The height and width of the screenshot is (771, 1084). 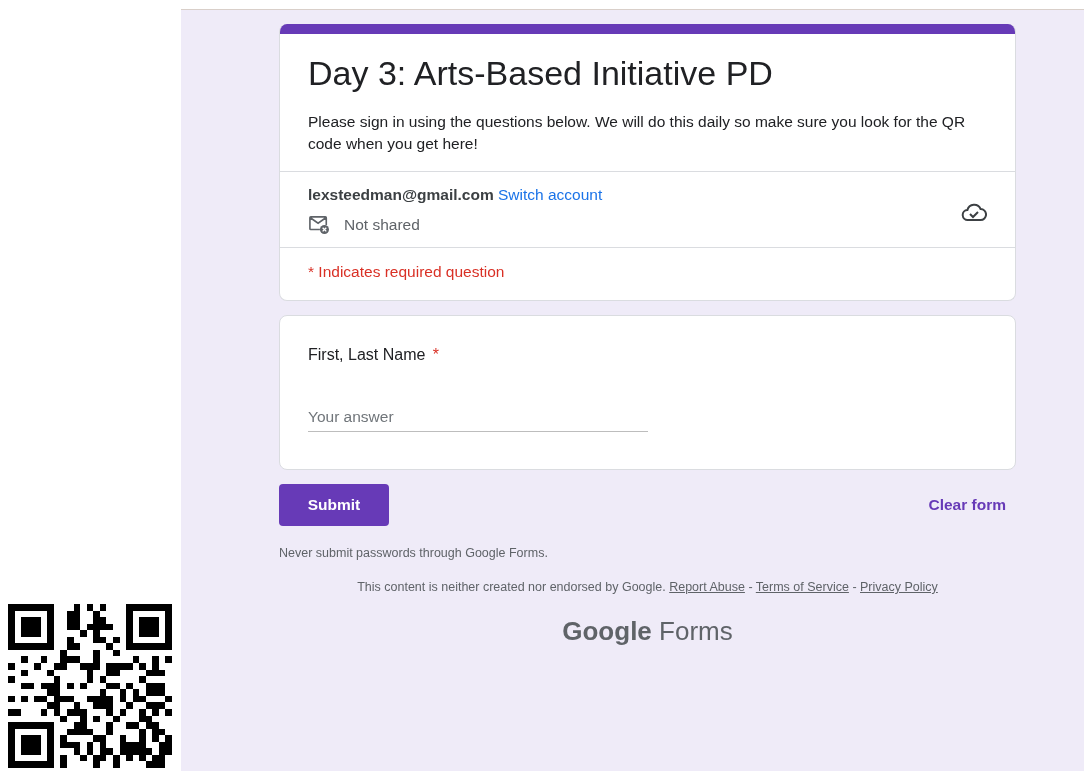 What do you see at coordinates (647, 631) in the screenshot?
I see `google-forms-logo: Google Forms` at bounding box center [647, 631].